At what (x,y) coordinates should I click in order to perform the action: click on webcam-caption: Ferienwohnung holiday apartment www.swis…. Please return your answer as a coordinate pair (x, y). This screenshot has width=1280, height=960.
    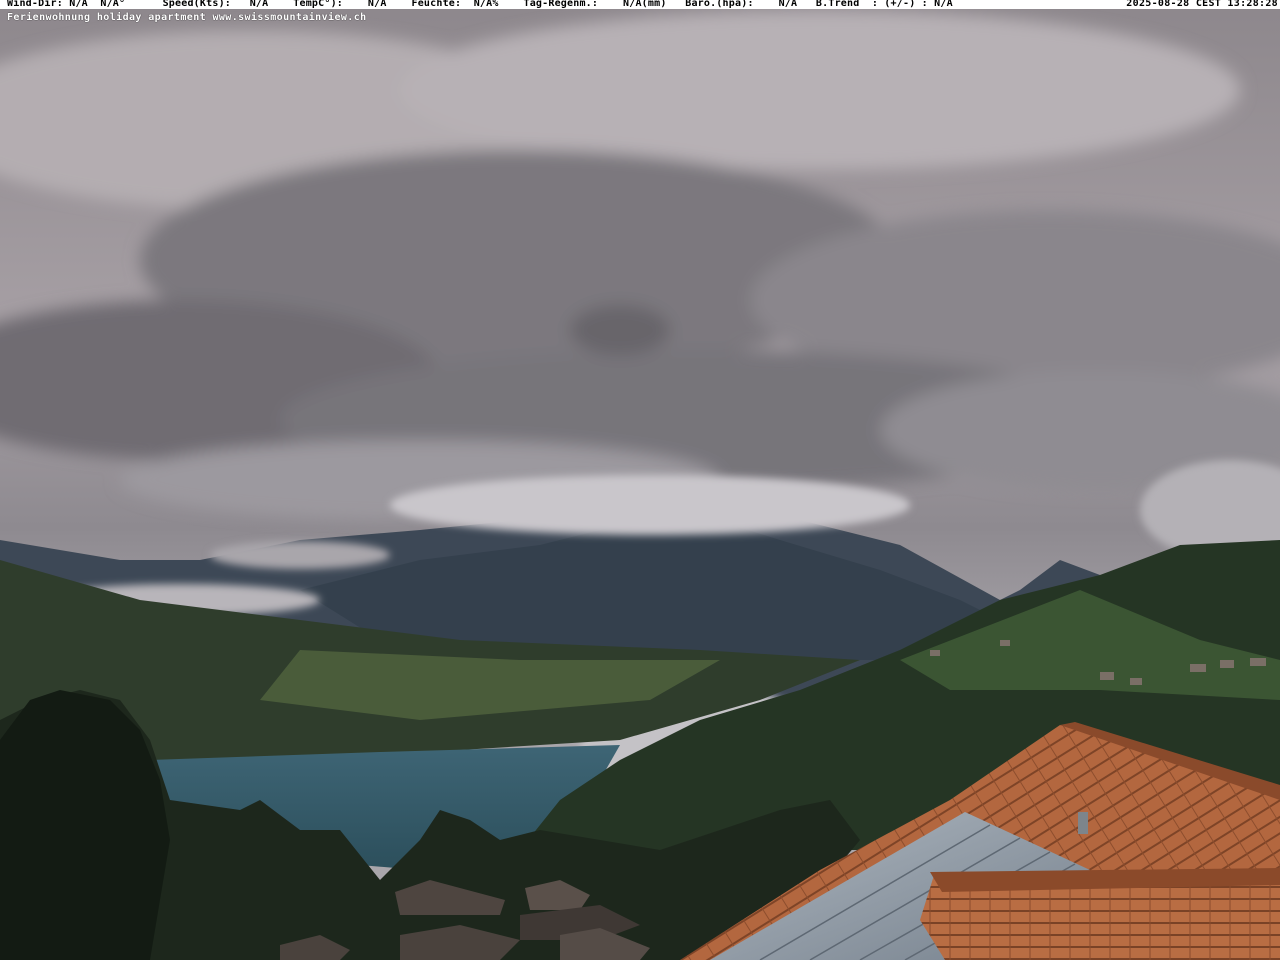
    Looking at the image, I should click on (187, 17).